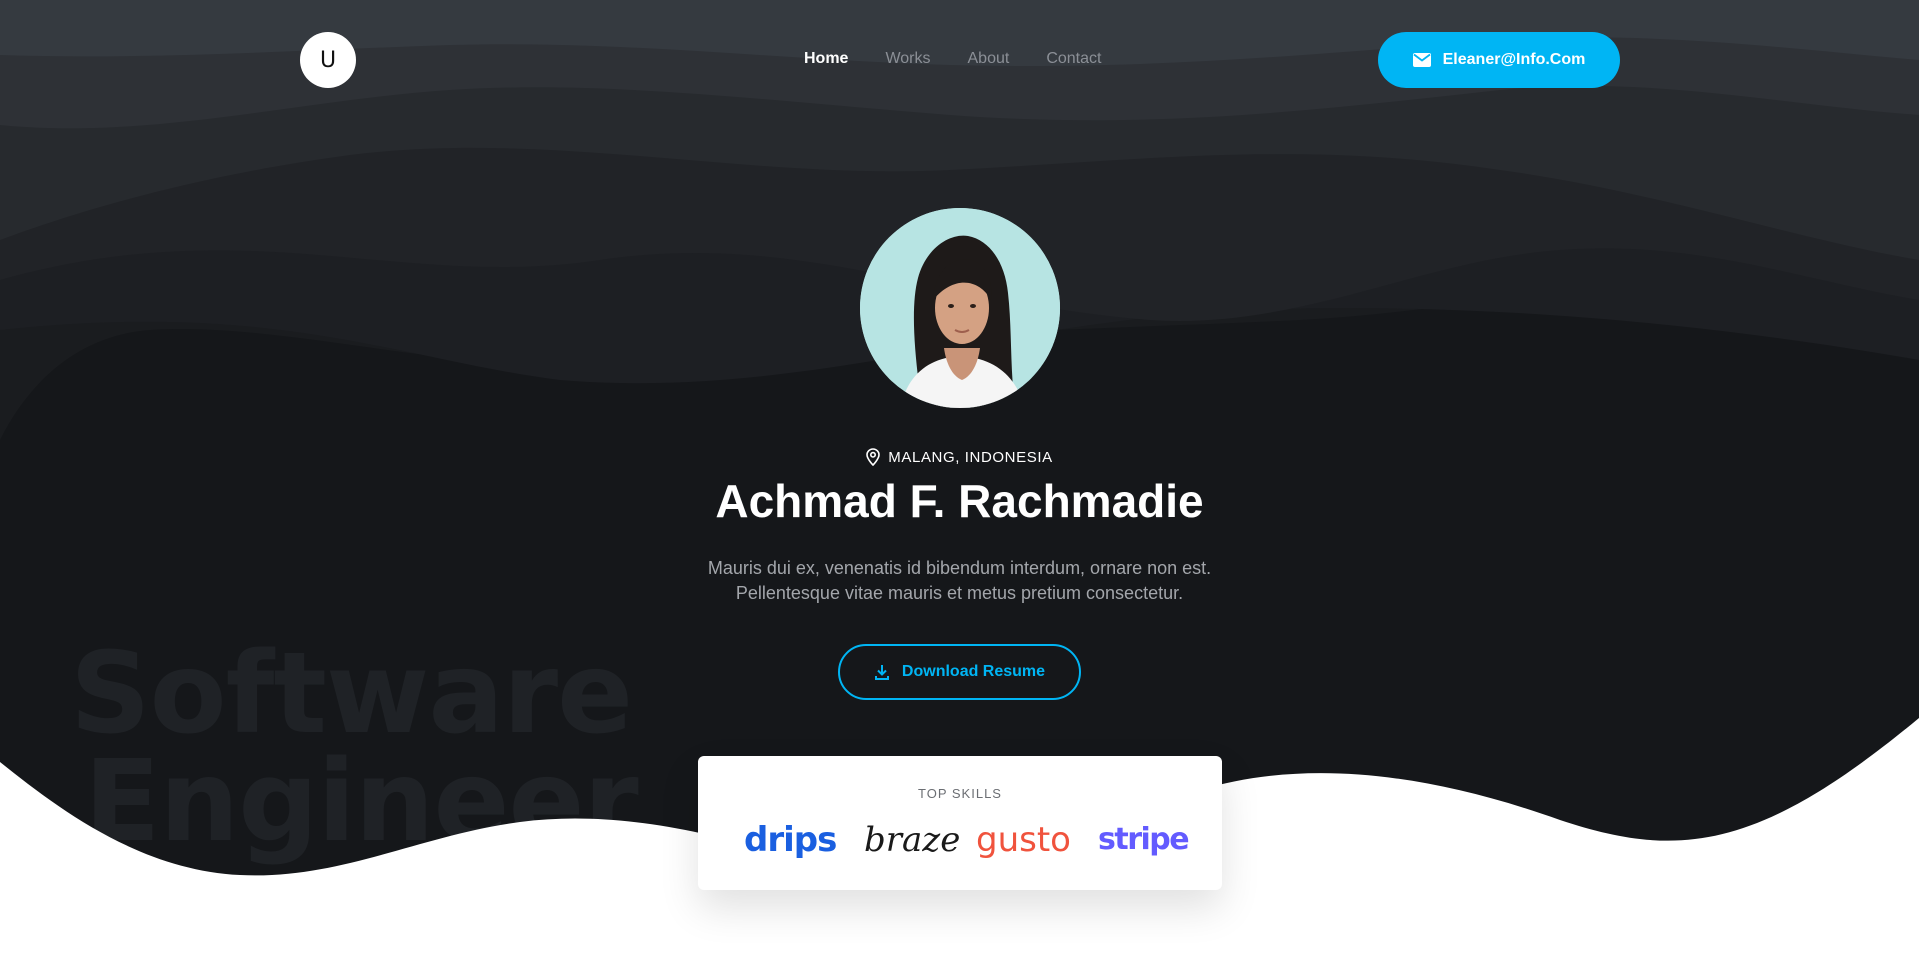 The image size is (1919, 962). I want to click on skills-title: TOP SKILLS, so click(960, 793).